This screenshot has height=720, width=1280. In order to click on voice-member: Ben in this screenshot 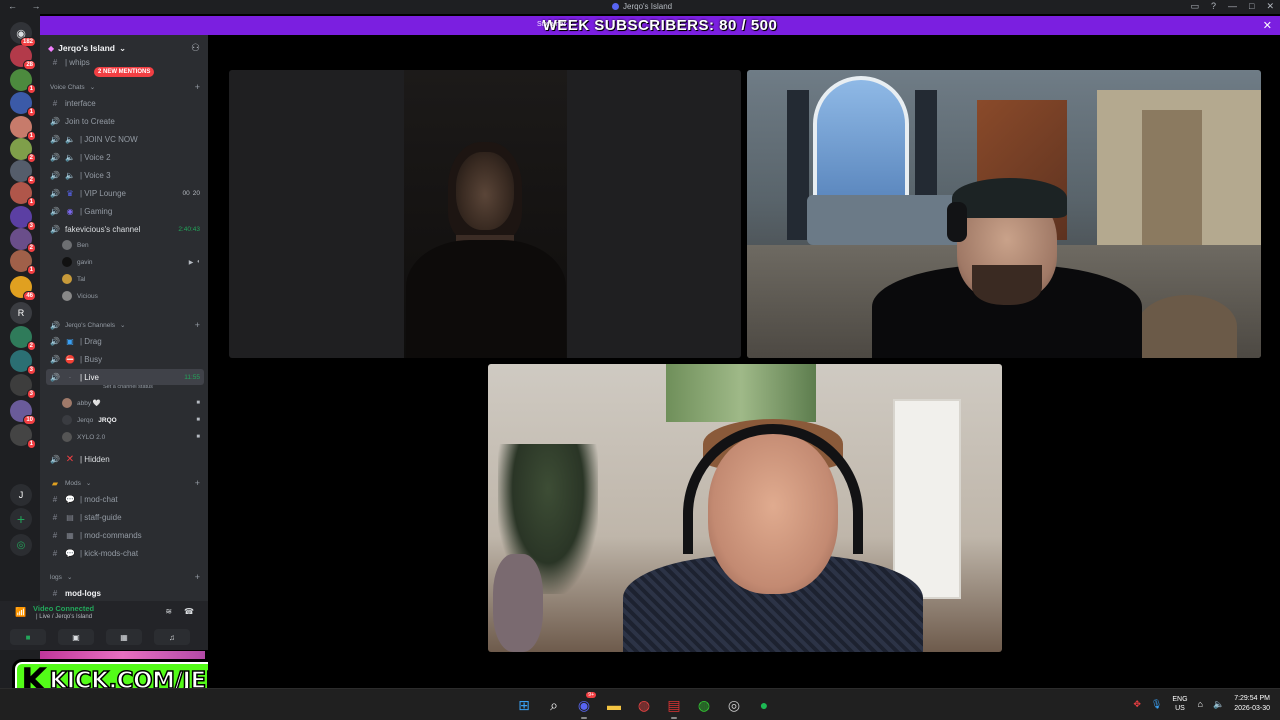, I will do `click(133, 245)`.